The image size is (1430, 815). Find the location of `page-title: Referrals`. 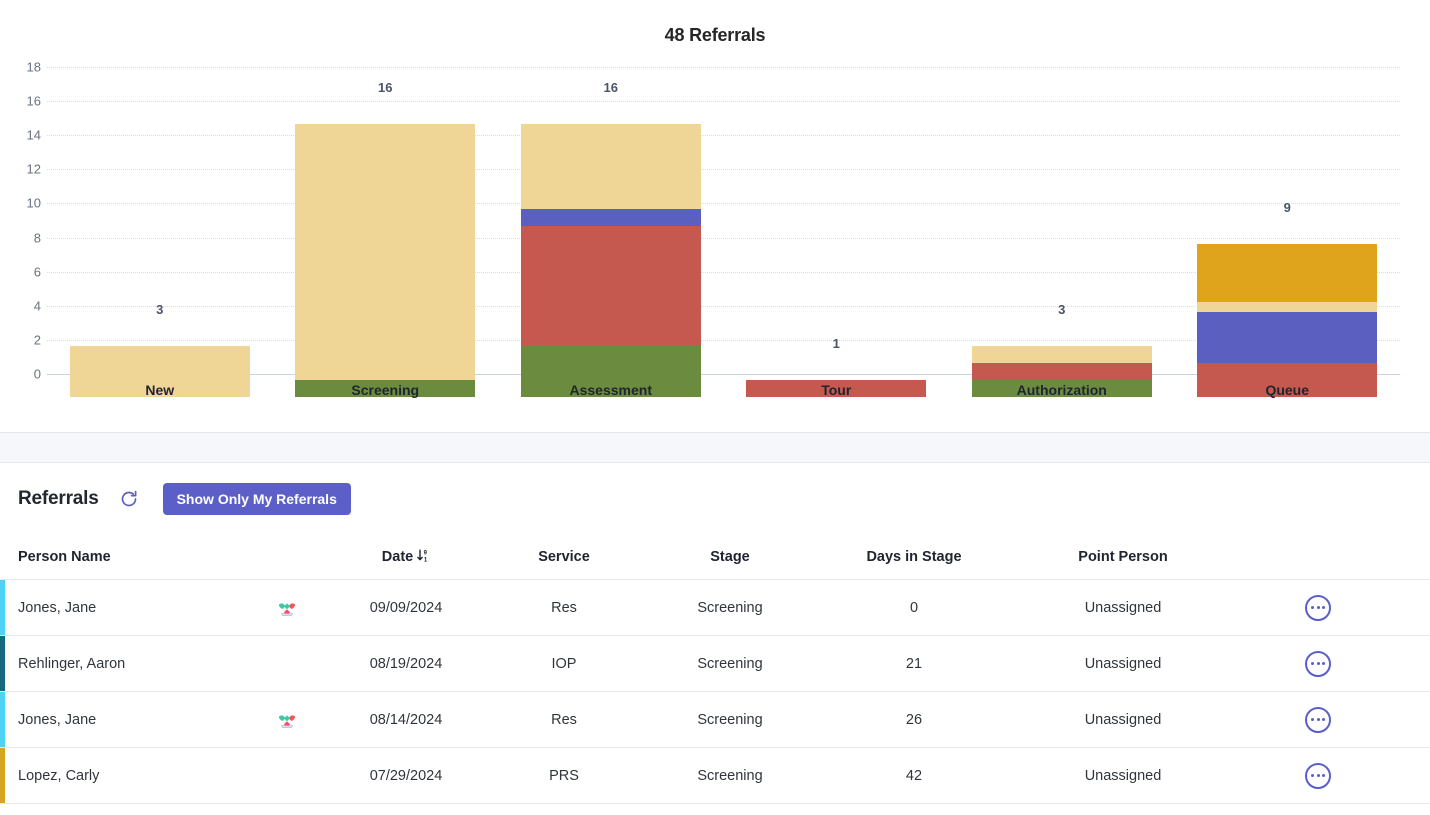

page-title: Referrals is located at coordinates (58, 498).